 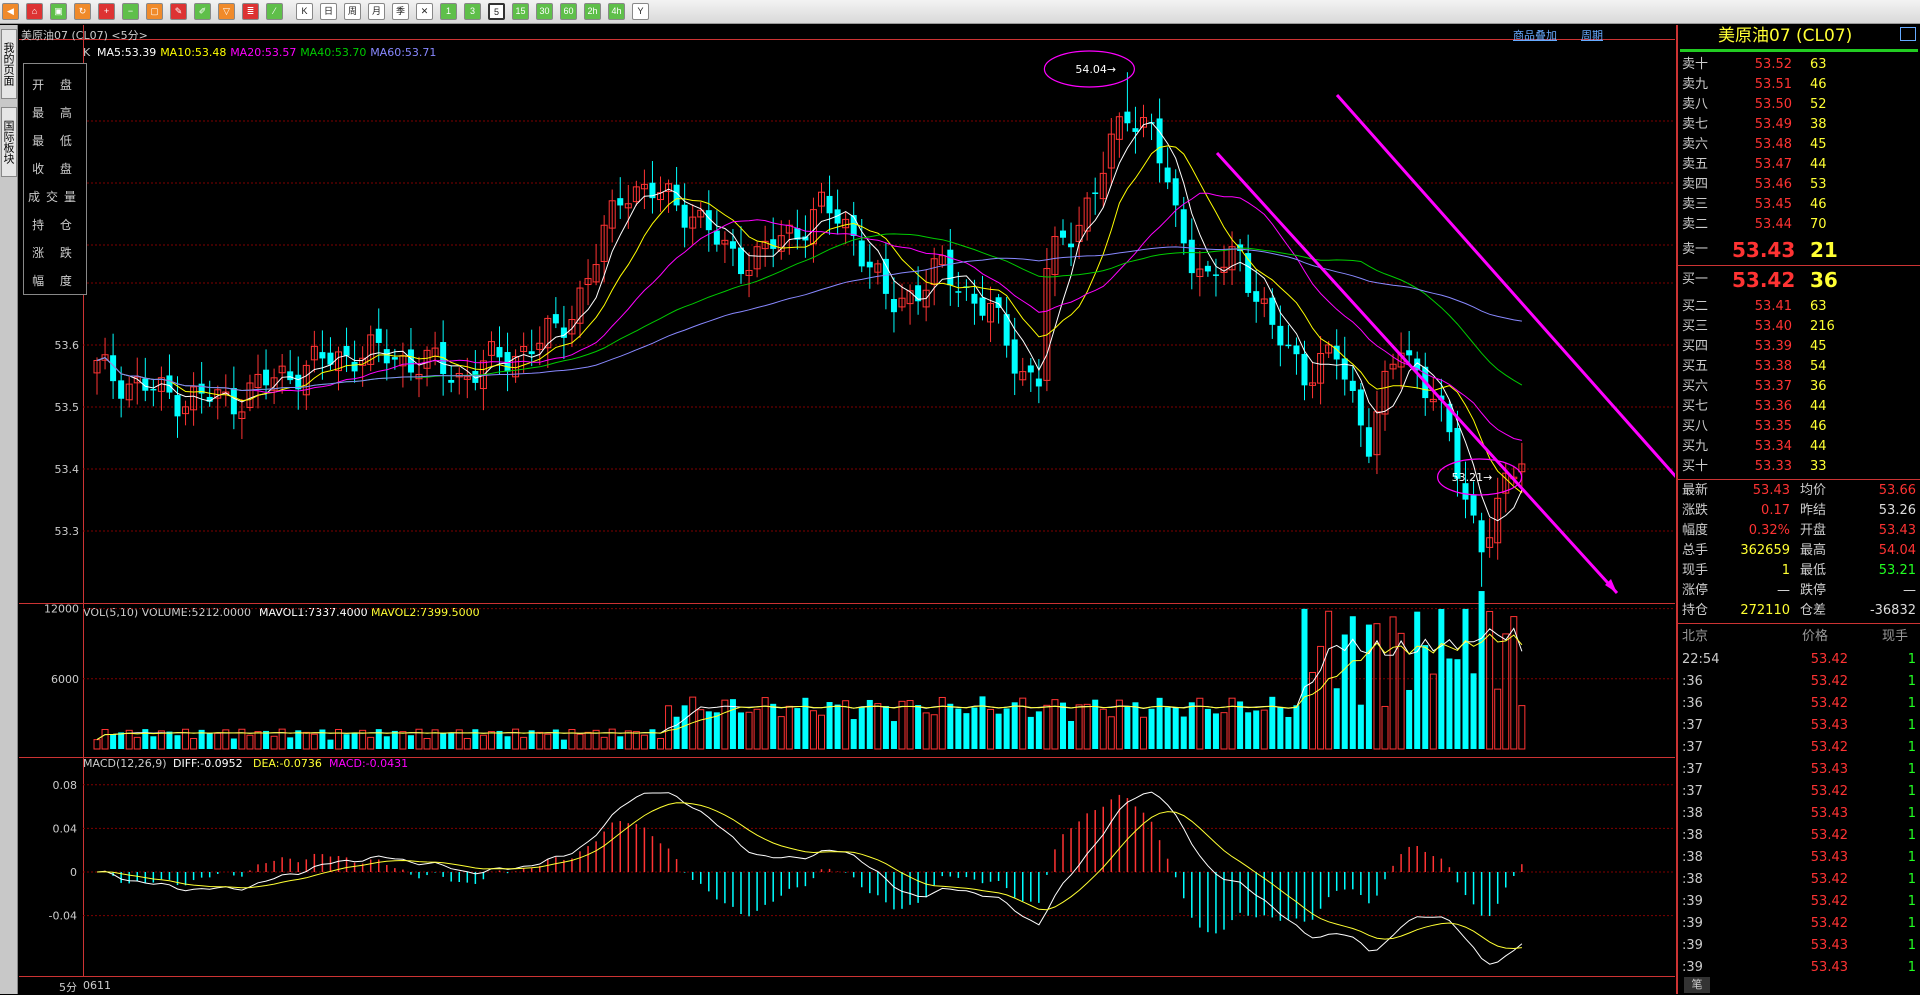 I want to click on period-15m-button: 15, so click(x=520, y=11).